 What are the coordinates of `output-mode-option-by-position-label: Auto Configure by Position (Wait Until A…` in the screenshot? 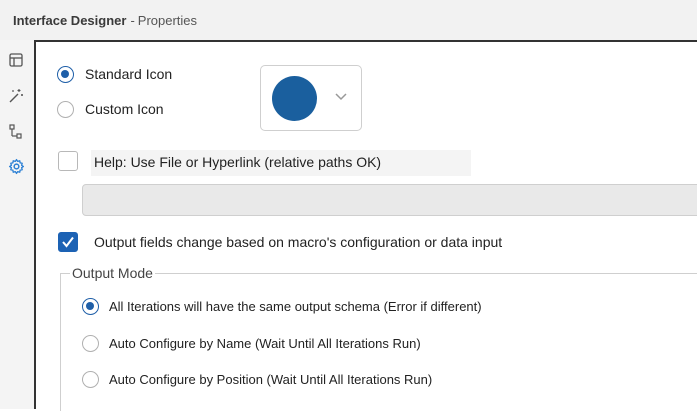 It's located at (271, 379).